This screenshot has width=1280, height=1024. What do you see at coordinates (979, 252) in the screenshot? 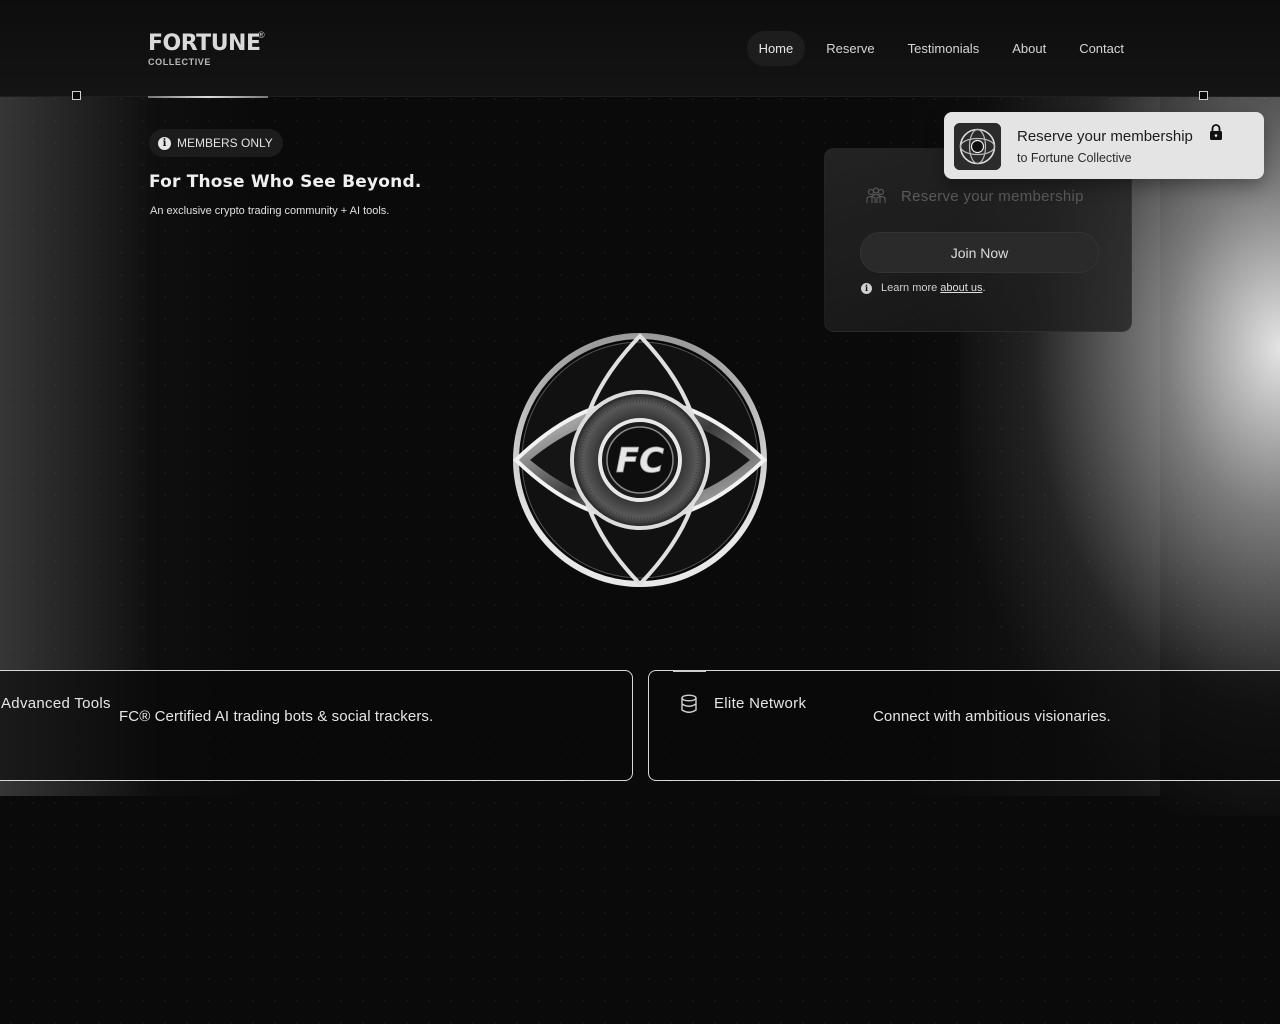
I see `join-now-button: Join Now` at bounding box center [979, 252].